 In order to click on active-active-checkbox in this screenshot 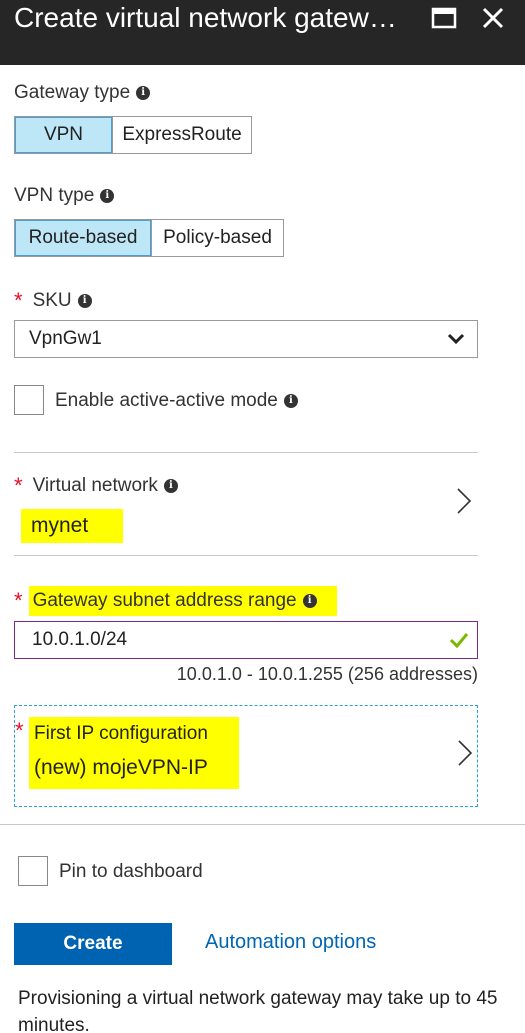, I will do `click(29, 400)`.